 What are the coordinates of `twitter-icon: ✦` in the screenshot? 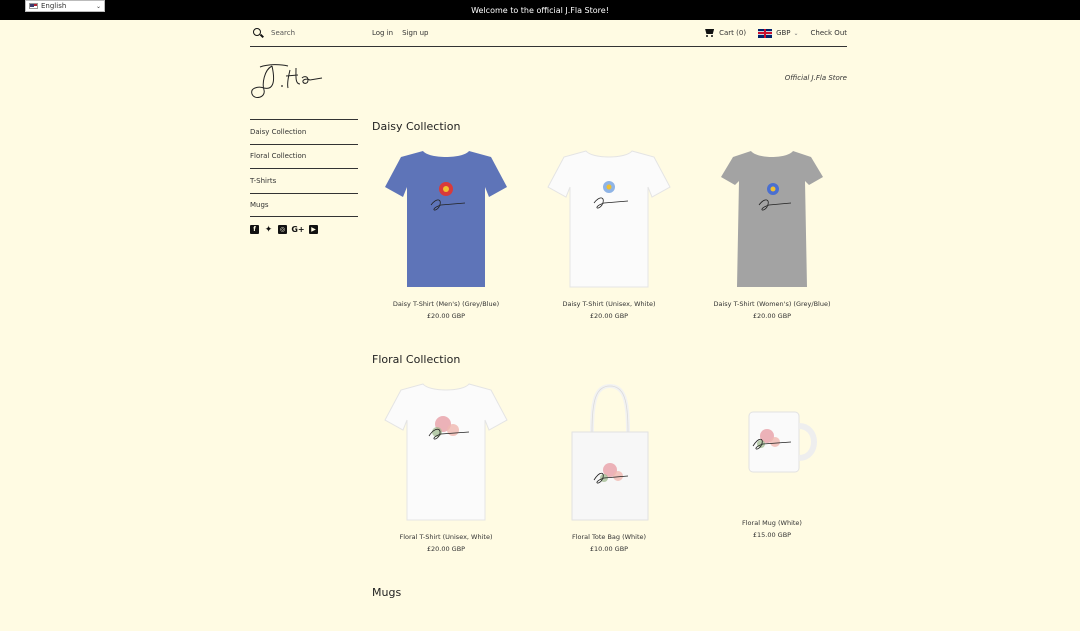 It's located at (268, 230).